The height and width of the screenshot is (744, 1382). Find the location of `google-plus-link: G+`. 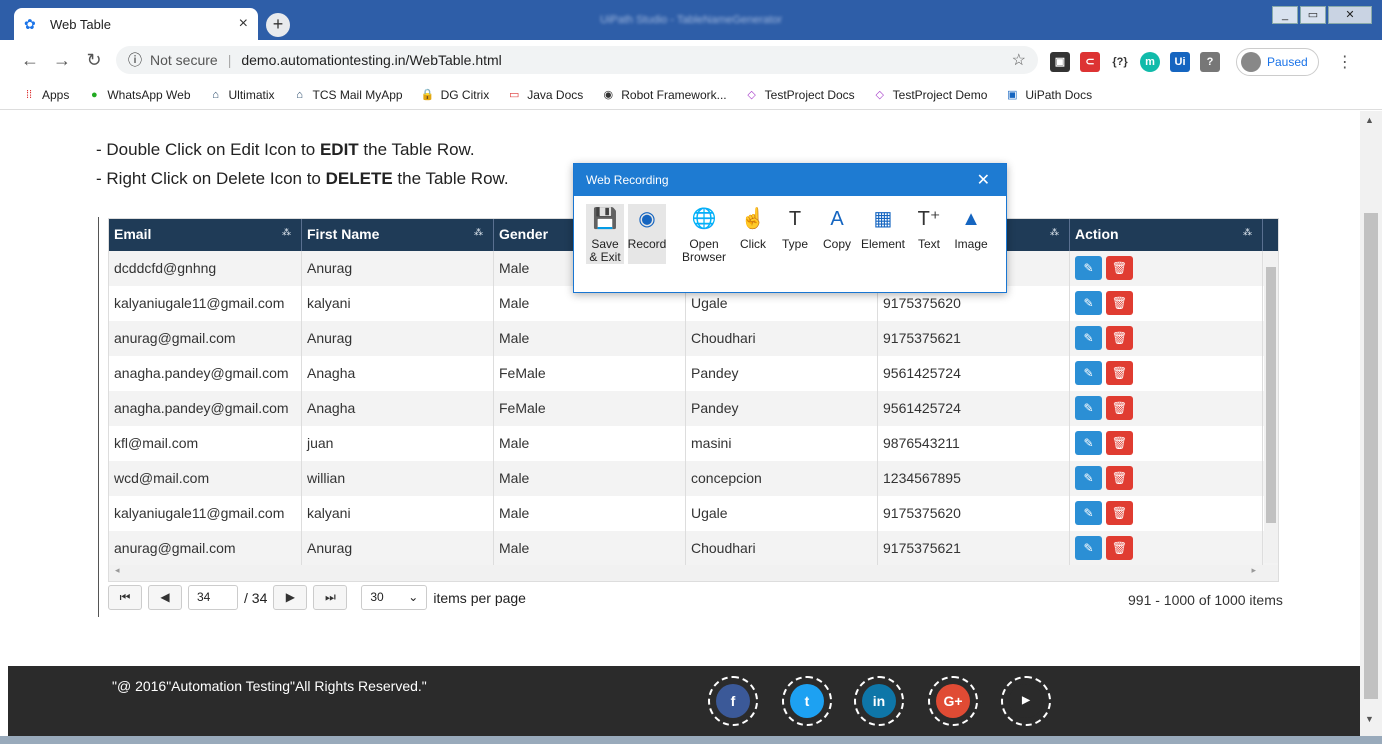

google-plus-link: G+ is located at coordinates (953, 701).